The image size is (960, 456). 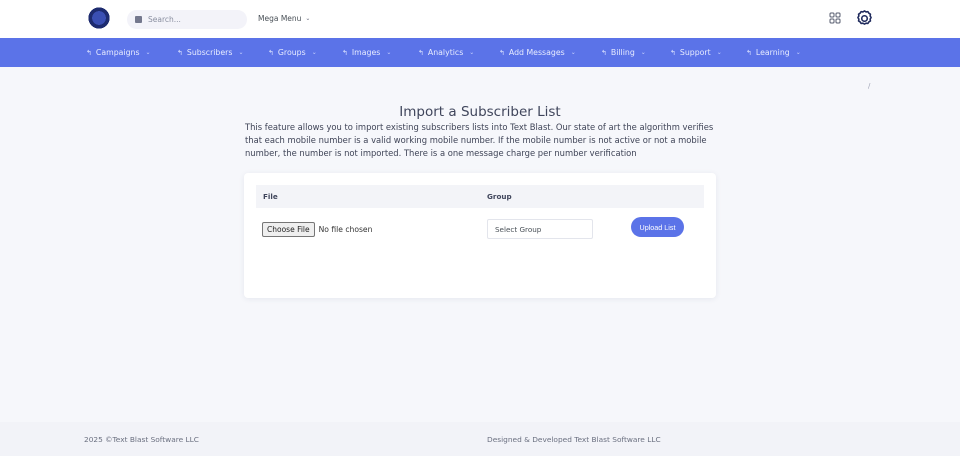 I want to click on nav-item-billing: ↰ Billing ⌄, so click(x=623, y=52).